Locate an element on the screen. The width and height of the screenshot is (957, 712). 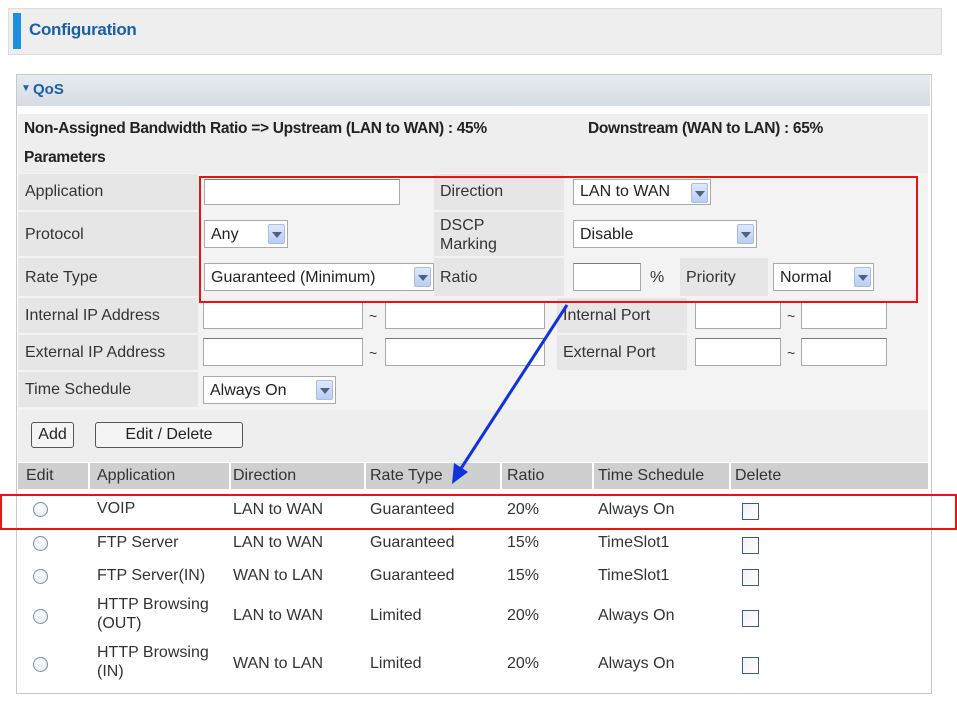
arrow-head-icon is located at coordinates (460, 473).